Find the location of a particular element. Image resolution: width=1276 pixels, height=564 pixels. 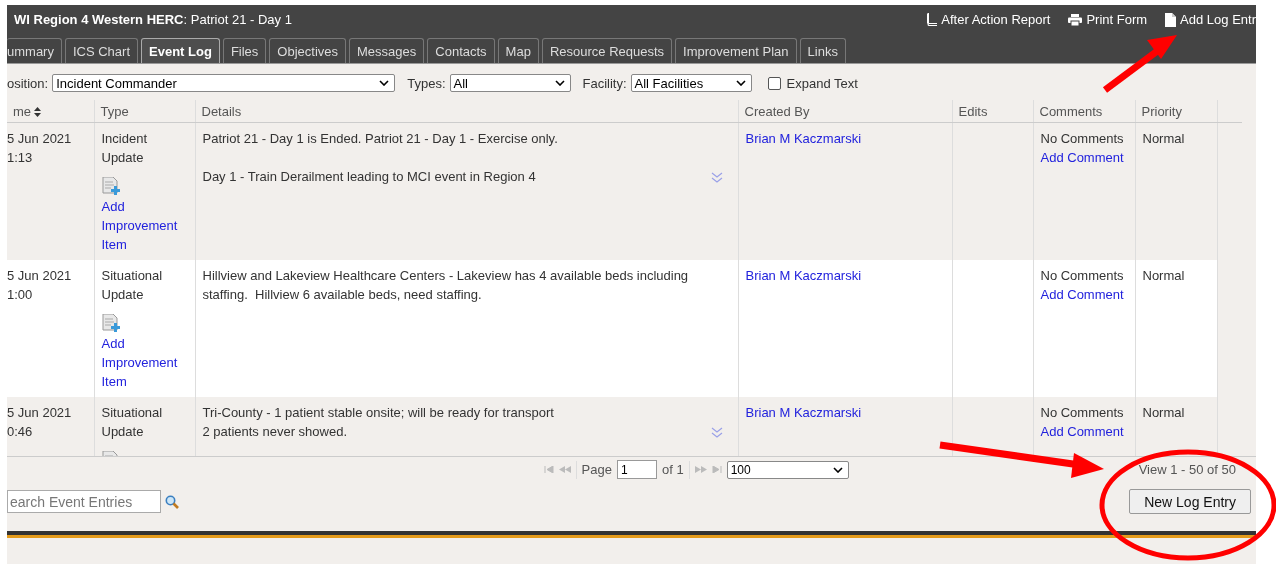

record-count: View 1 - 50 of 50 is located at coordinates (1187, 469).